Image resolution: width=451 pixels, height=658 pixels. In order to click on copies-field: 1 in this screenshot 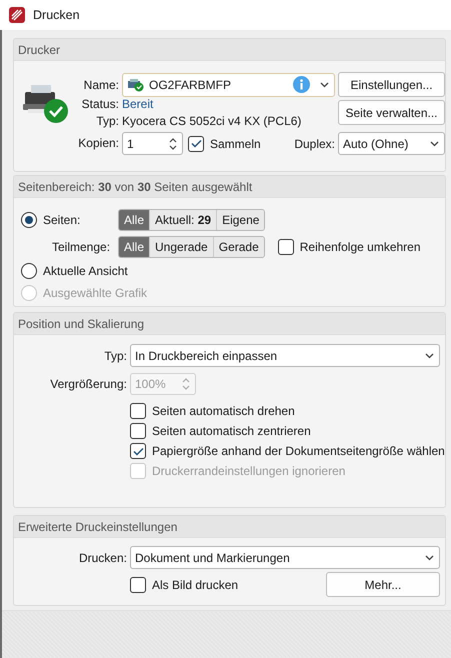, I will do `click(152, 143)`.